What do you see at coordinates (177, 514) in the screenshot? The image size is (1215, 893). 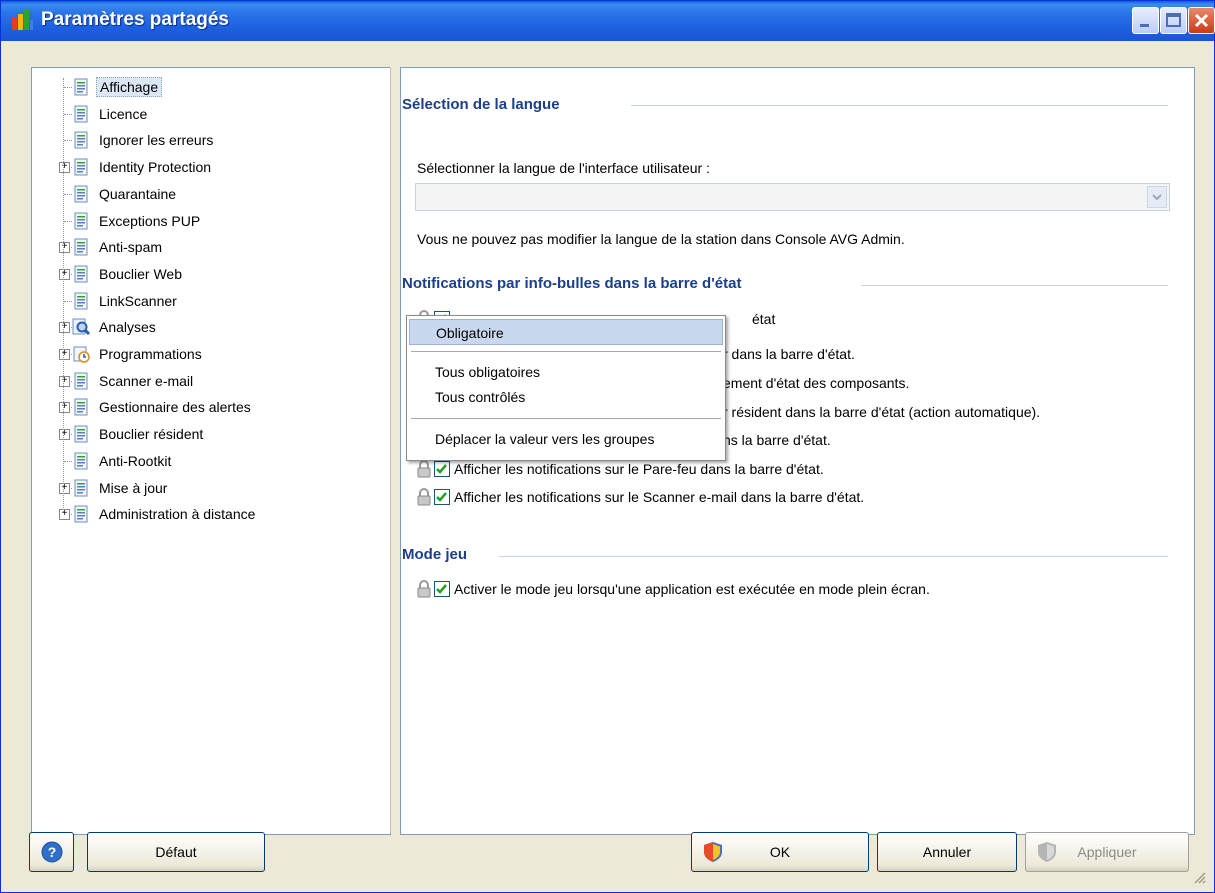 I see `tree-item-label: Administration à distance` at bounding box center [177, 514].